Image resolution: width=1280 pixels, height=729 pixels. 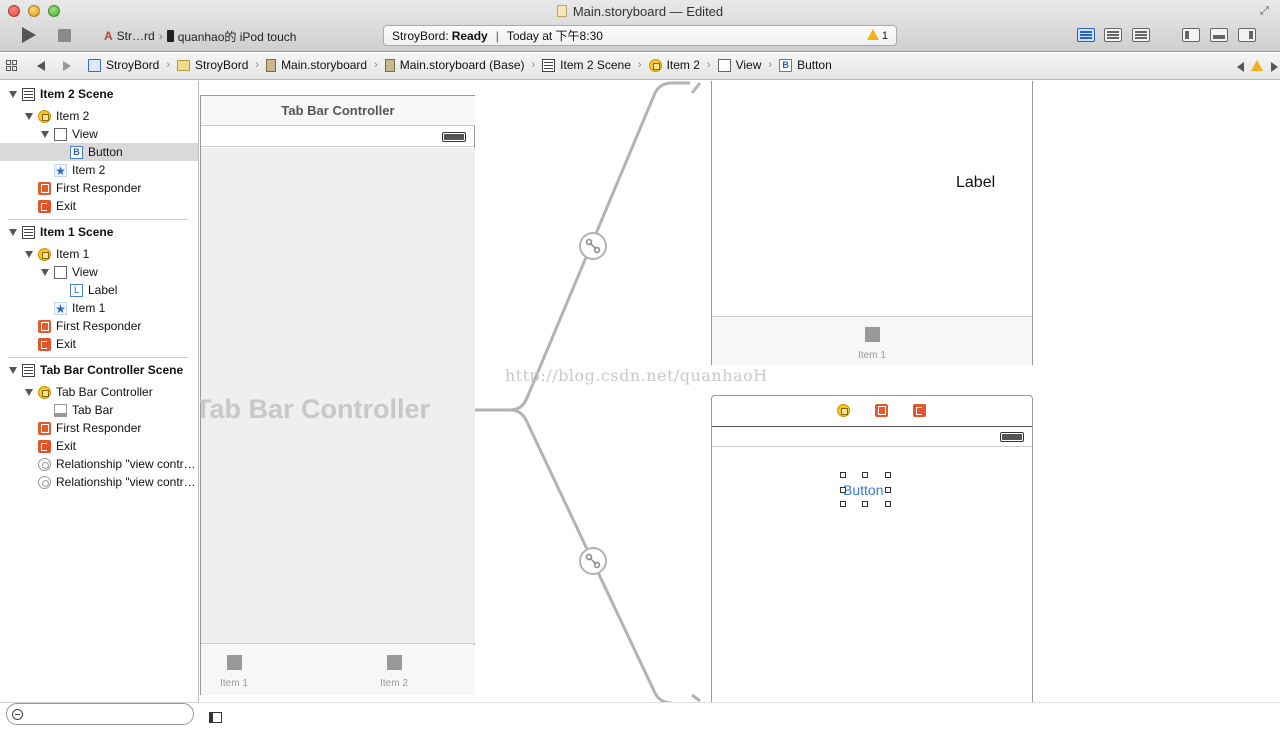 I want to click on toggle-utilities-button, so click(x=1247, y=35).